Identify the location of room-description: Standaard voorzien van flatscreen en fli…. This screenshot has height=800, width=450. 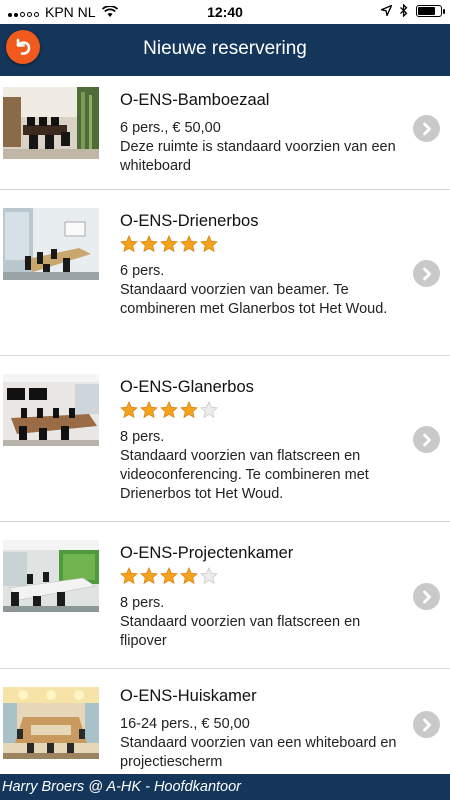
(240, 631).